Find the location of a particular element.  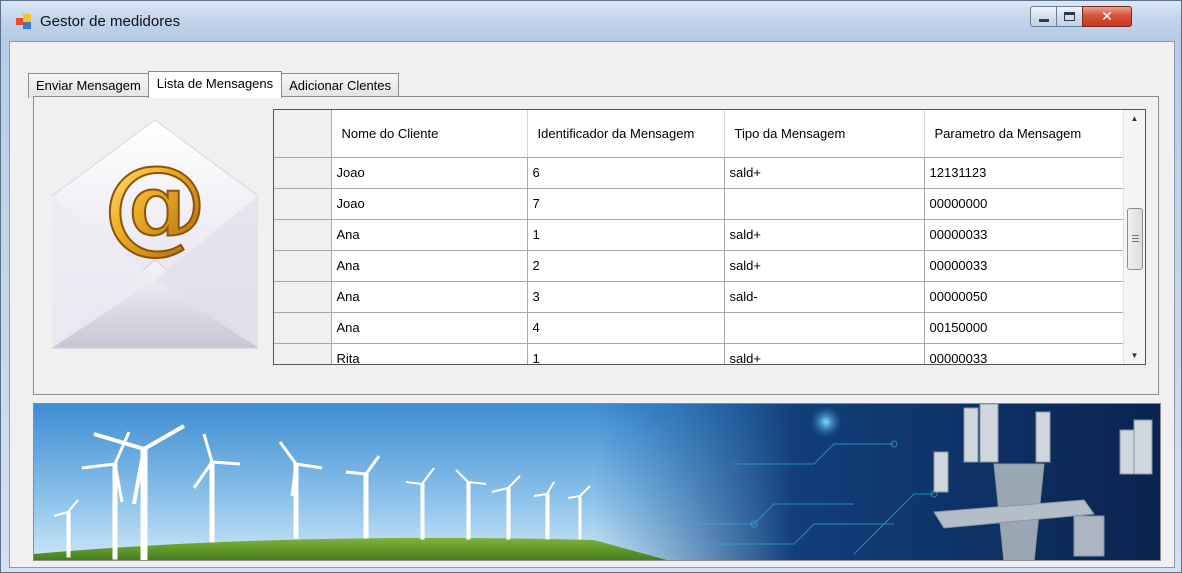

close-icon: ✕ is located at coordinates (1107, 16).